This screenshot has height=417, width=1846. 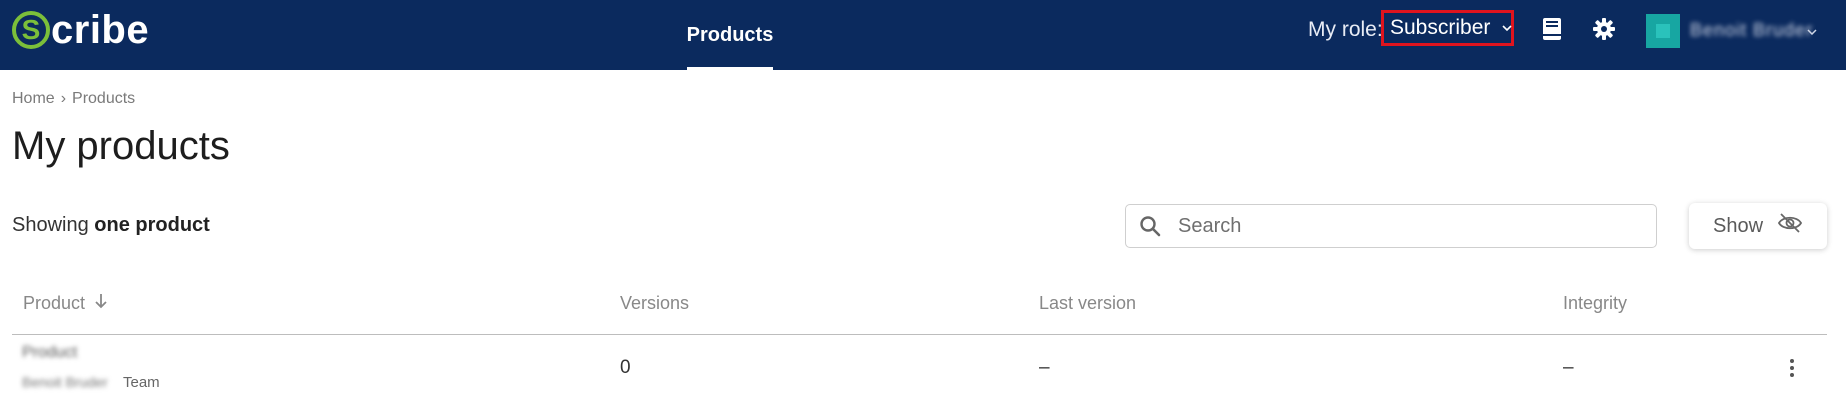 What do you see at coordinates (50, 225) in the screenshot?
I see `showing-prefix: Showing` at bounding box center [50, 225].